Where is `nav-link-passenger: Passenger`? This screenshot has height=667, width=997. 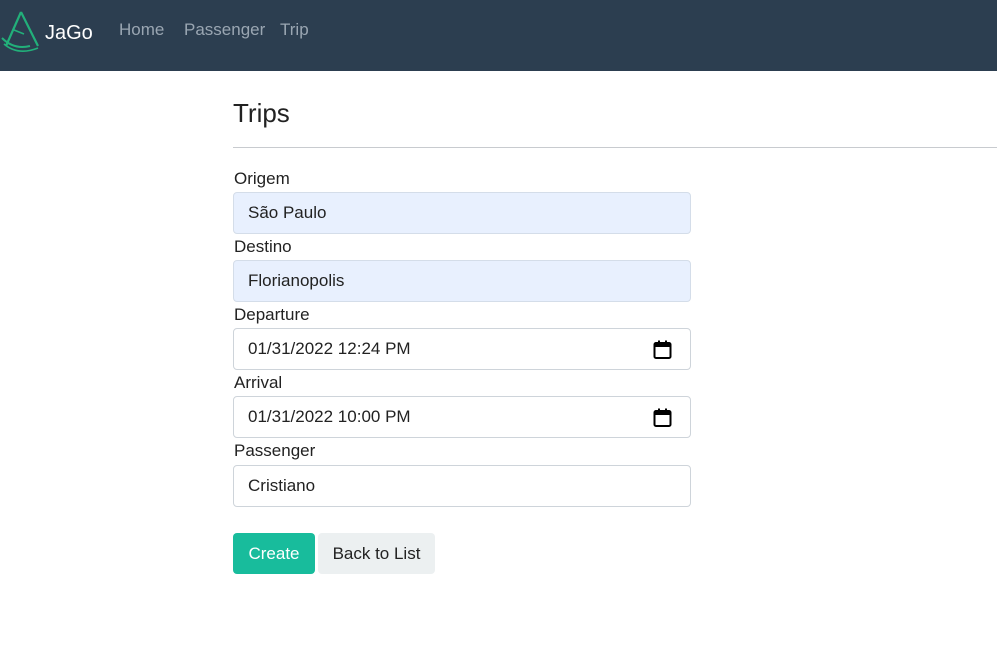
nav-link-passenger: Passenger is located at coordinates (224, 30).